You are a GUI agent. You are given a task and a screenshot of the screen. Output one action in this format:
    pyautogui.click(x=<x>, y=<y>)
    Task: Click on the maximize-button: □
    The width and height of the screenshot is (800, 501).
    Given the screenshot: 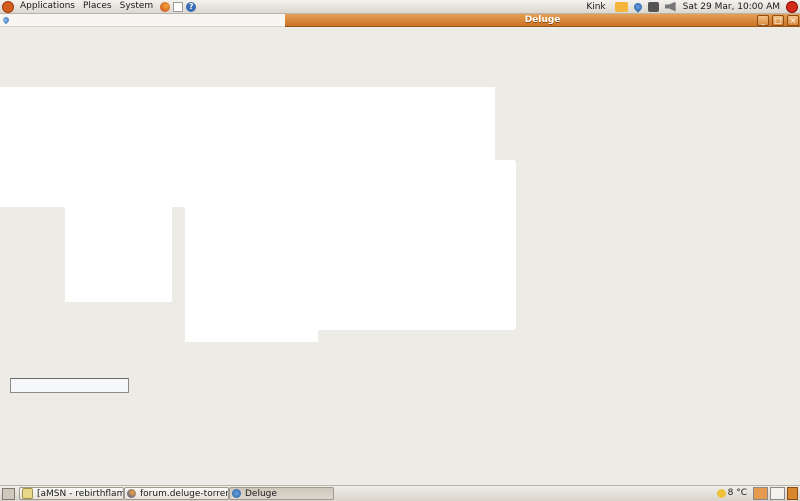 What is the action you would take?
    pyautogui.click(x=778, y=20)
    